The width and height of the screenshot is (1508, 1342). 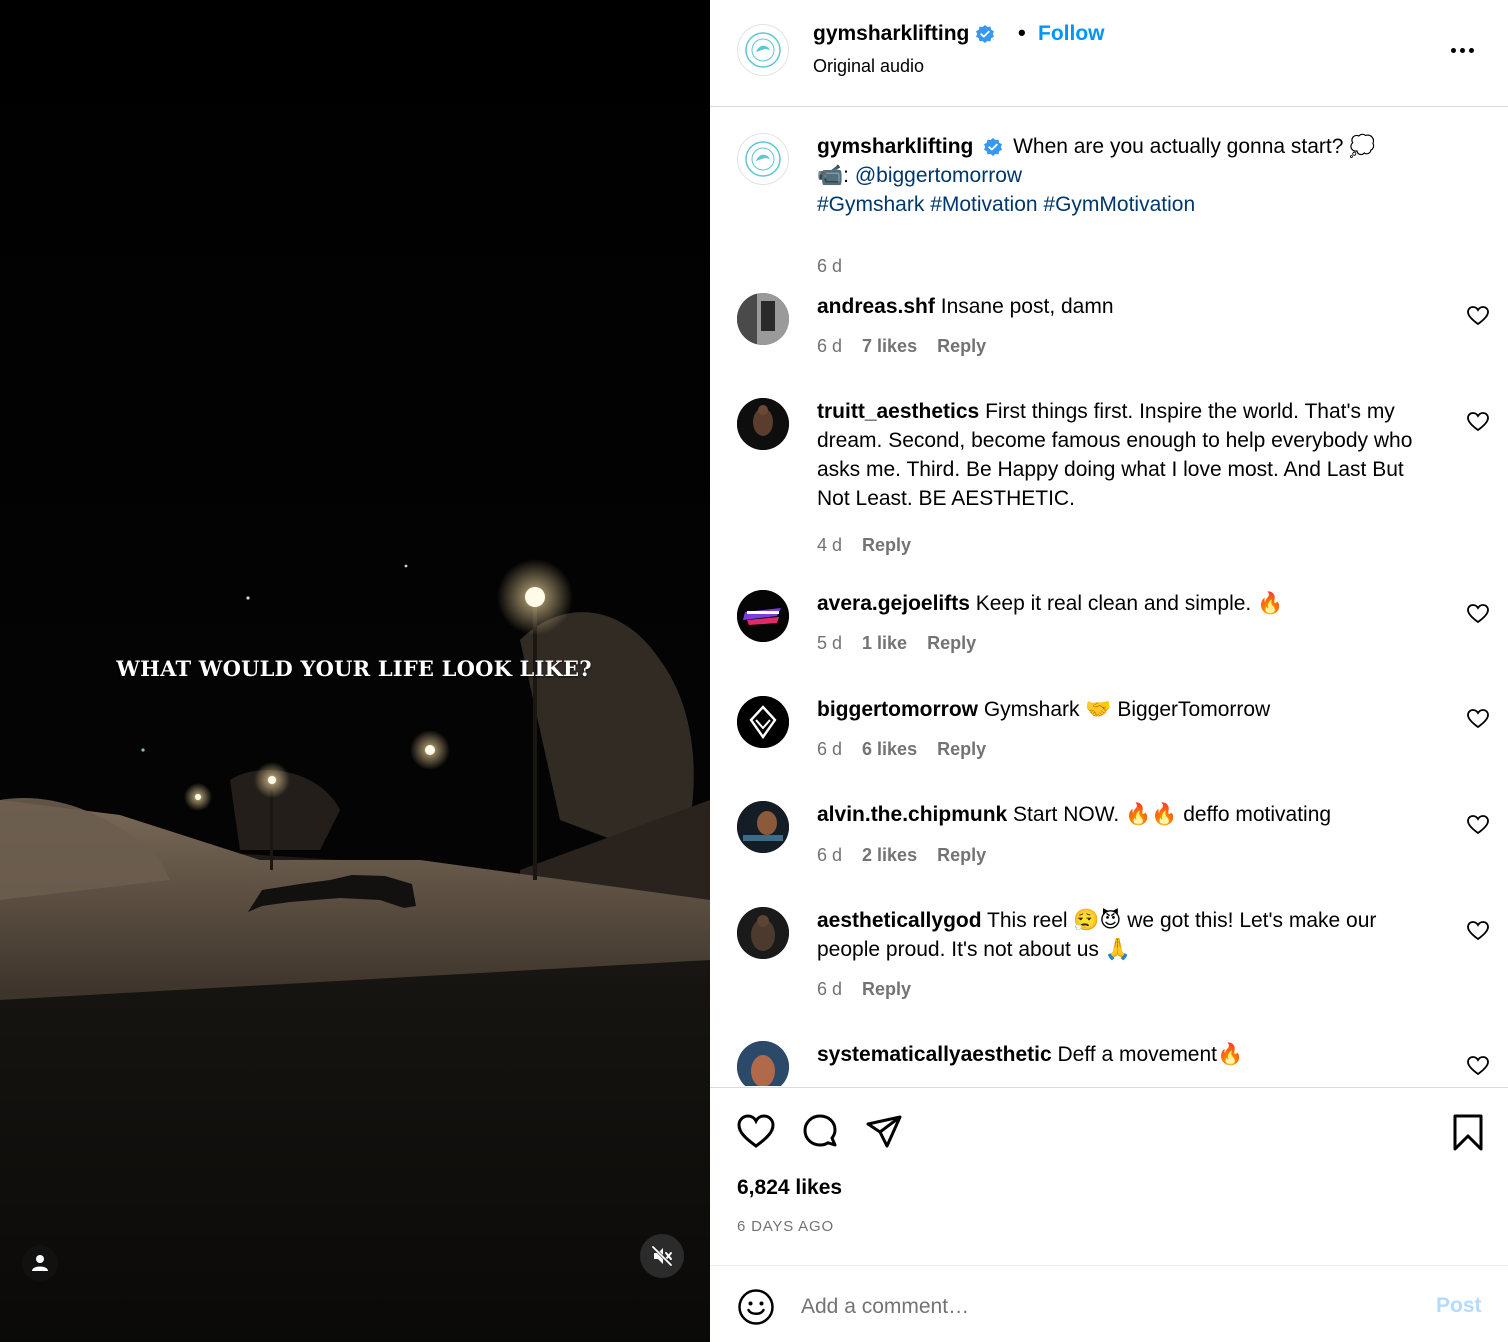 I want to click on comment-likes: 1 like, so click(x=884, y=643).